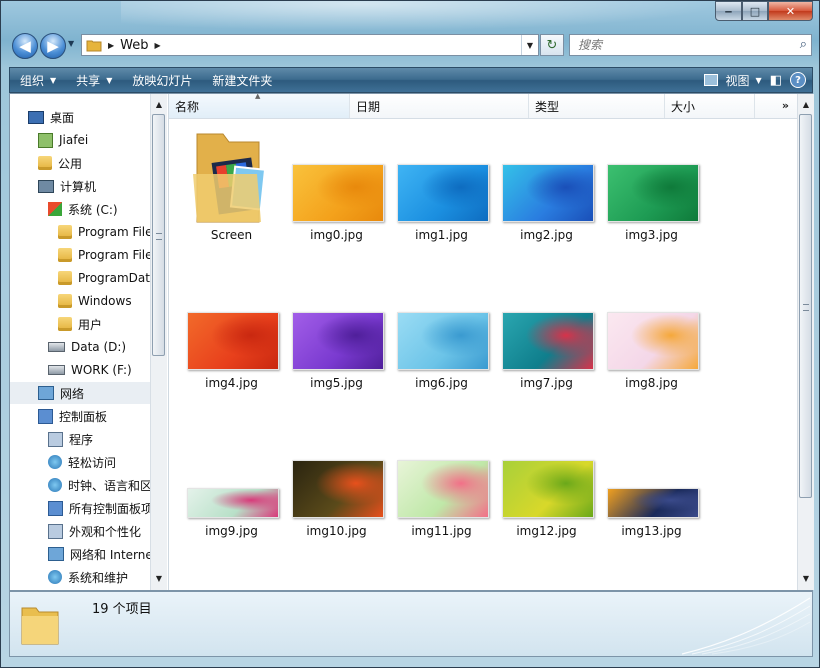 This screenshot has width=820, height=668. What do you see at coordinates (122, 609) in the screenshot?
I see `item-count: 19 个项目` at bounding box center [122, 609].